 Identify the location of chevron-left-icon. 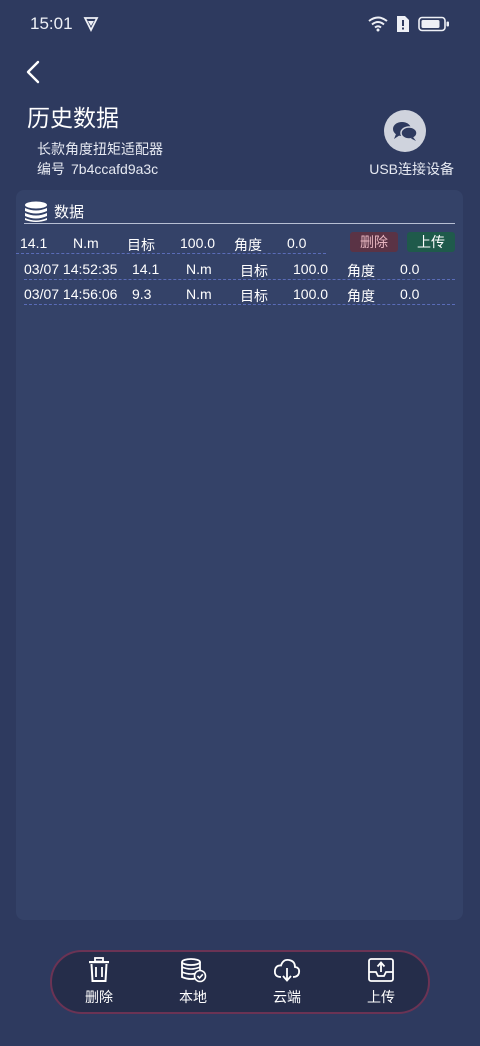
(33, 72).